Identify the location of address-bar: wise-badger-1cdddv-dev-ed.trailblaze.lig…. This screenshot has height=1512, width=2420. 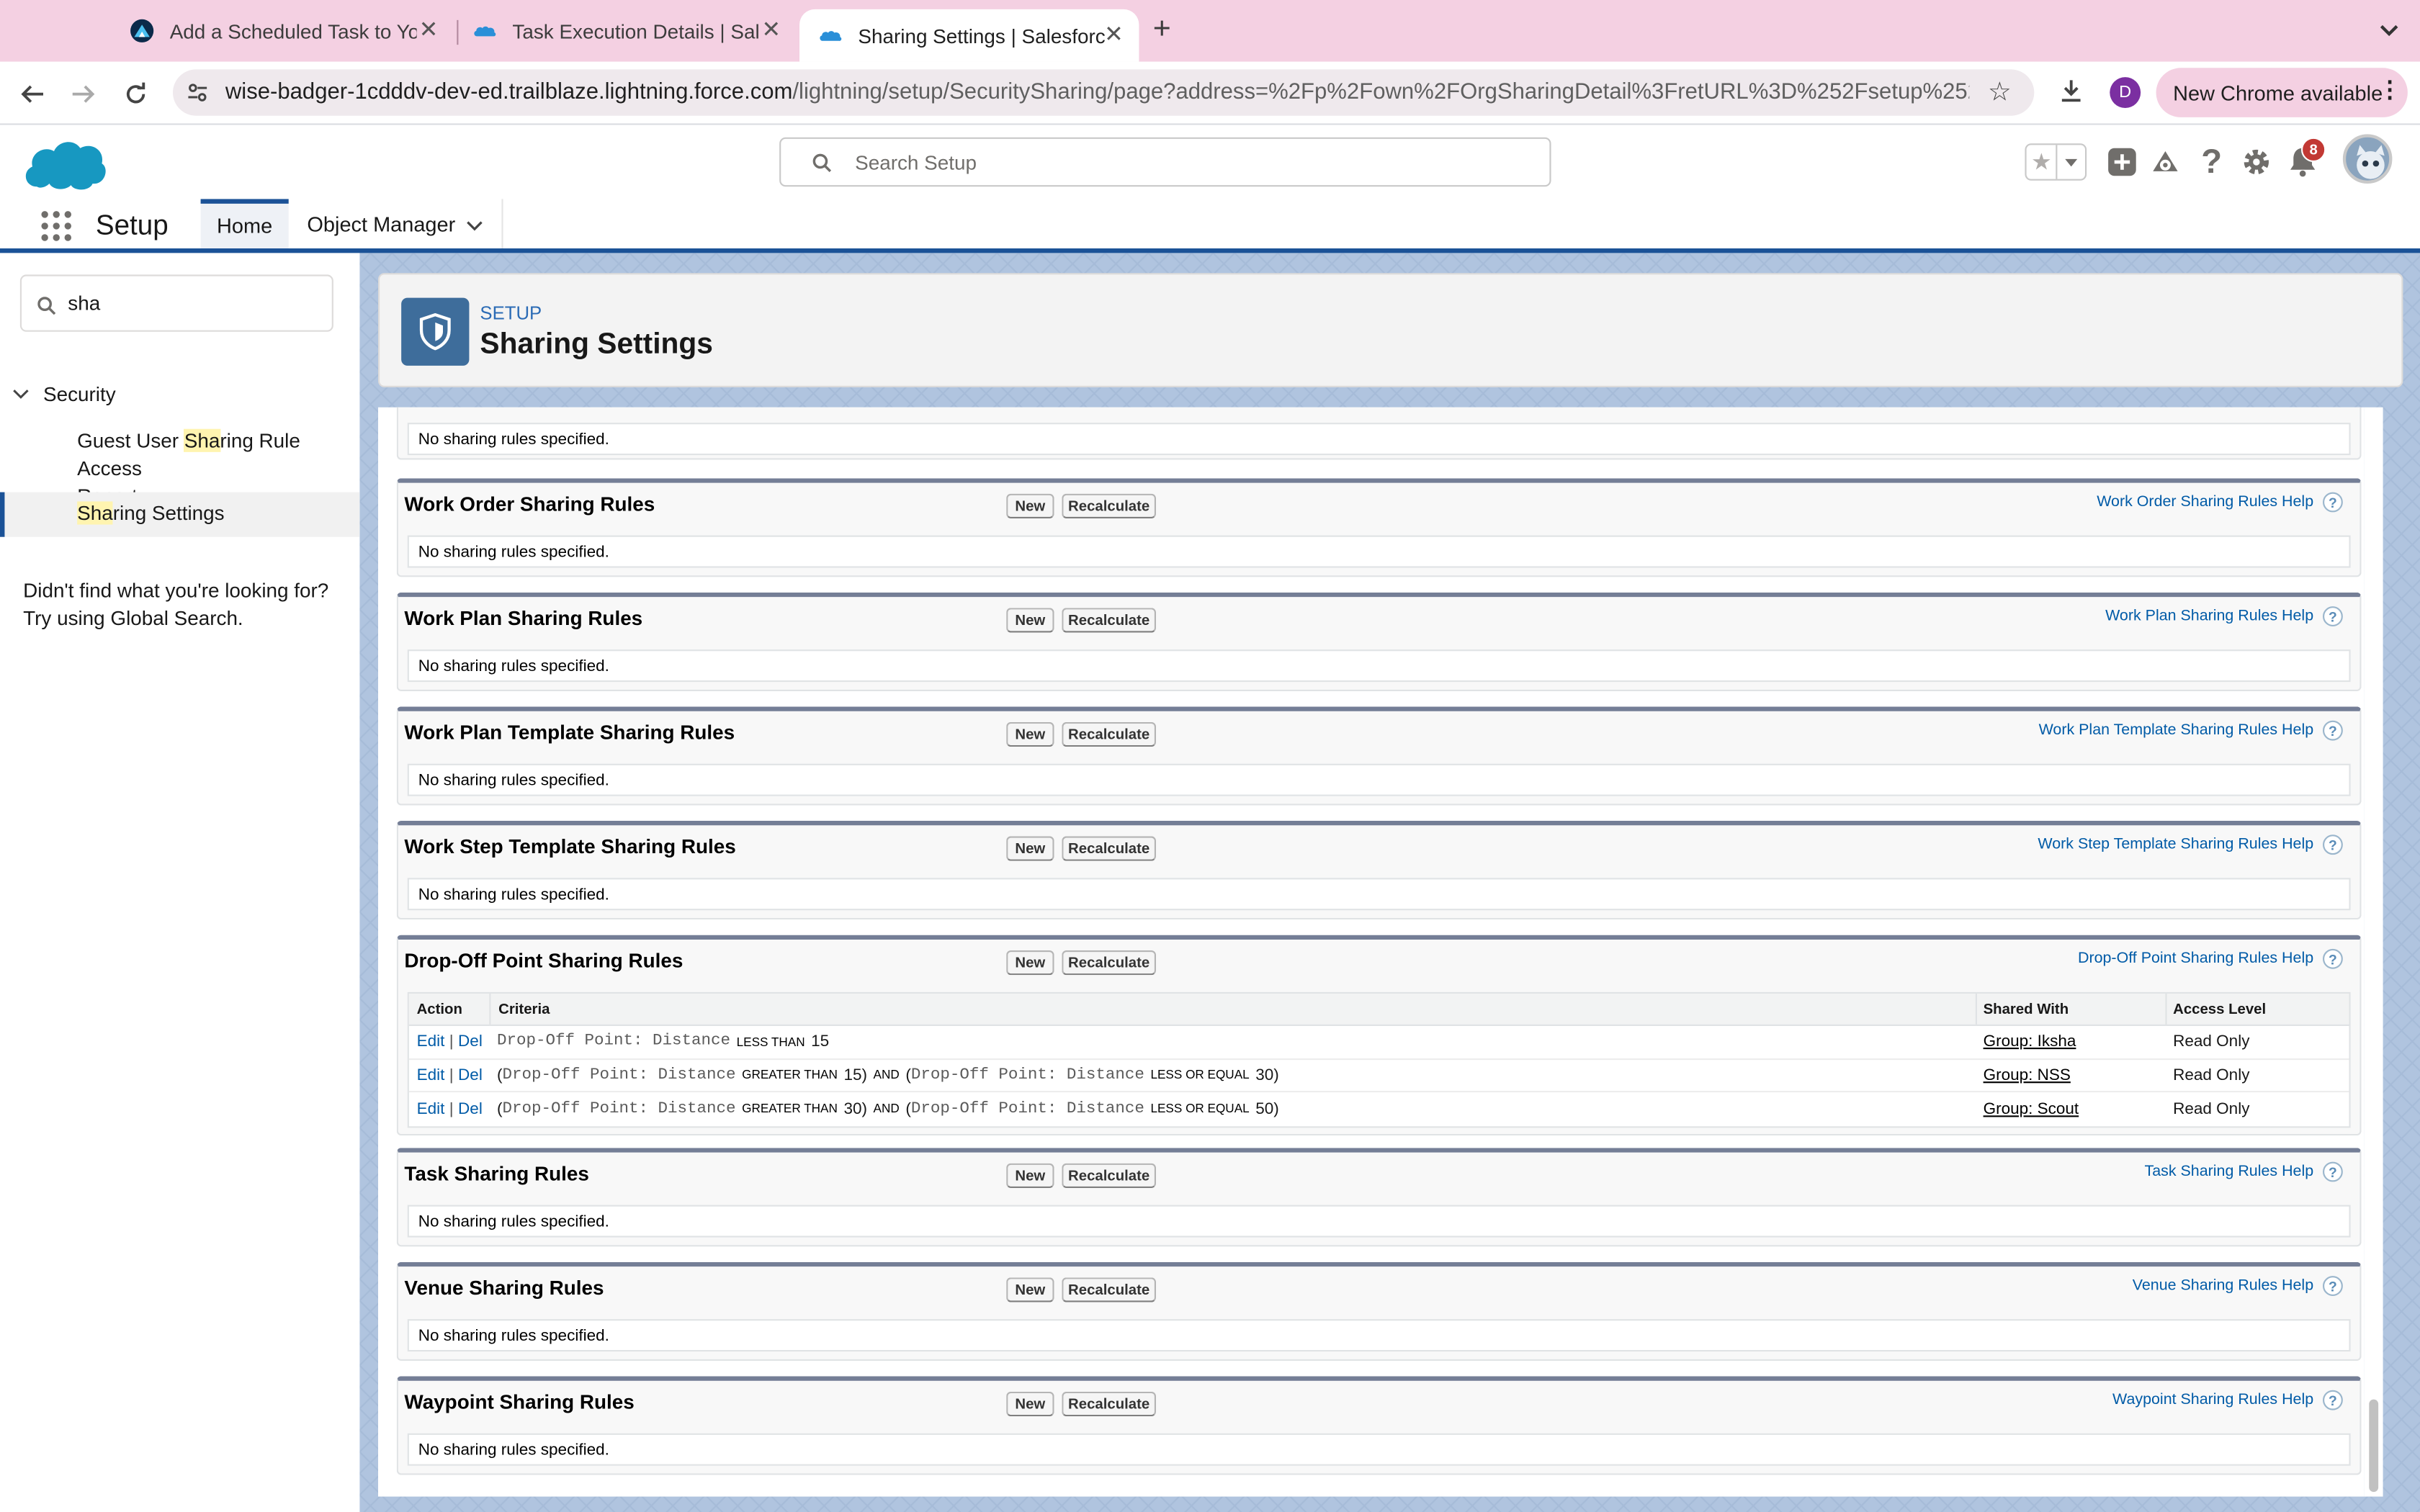
(1104, 92).